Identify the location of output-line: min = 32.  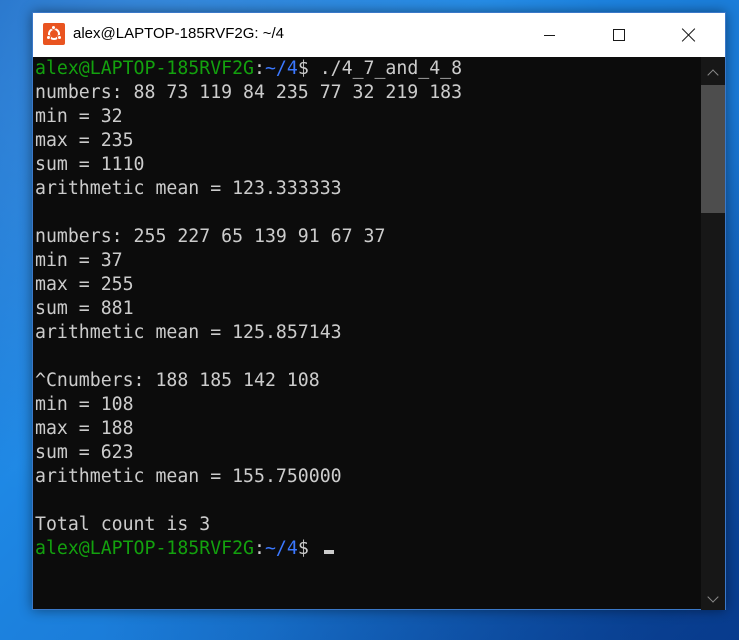
(79, 116).